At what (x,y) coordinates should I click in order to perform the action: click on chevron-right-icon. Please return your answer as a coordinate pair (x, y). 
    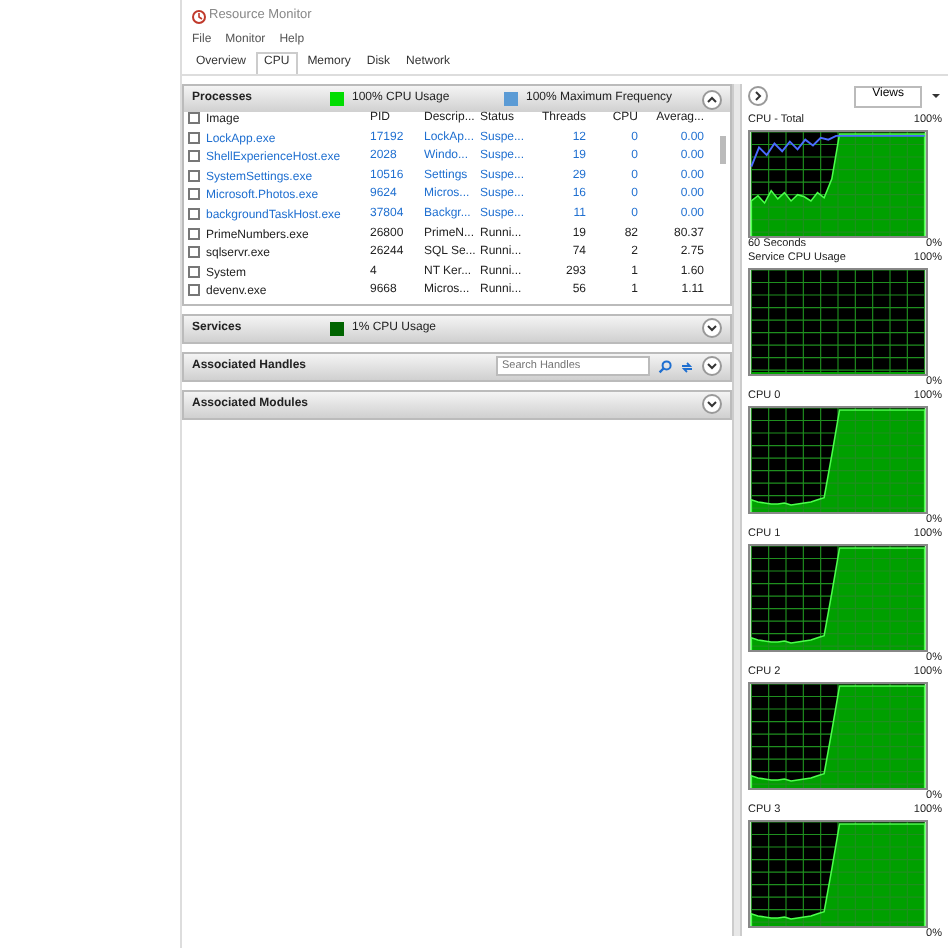
    Looking at the image, I should click on (758, 96).